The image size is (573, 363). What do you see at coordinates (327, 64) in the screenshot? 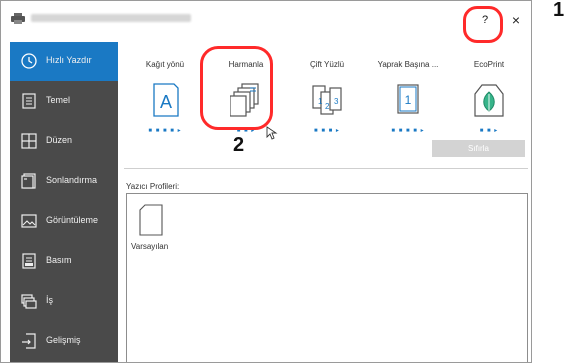
I see `tile-label: Çift Yüzlü` at bounding box center [327, 64].